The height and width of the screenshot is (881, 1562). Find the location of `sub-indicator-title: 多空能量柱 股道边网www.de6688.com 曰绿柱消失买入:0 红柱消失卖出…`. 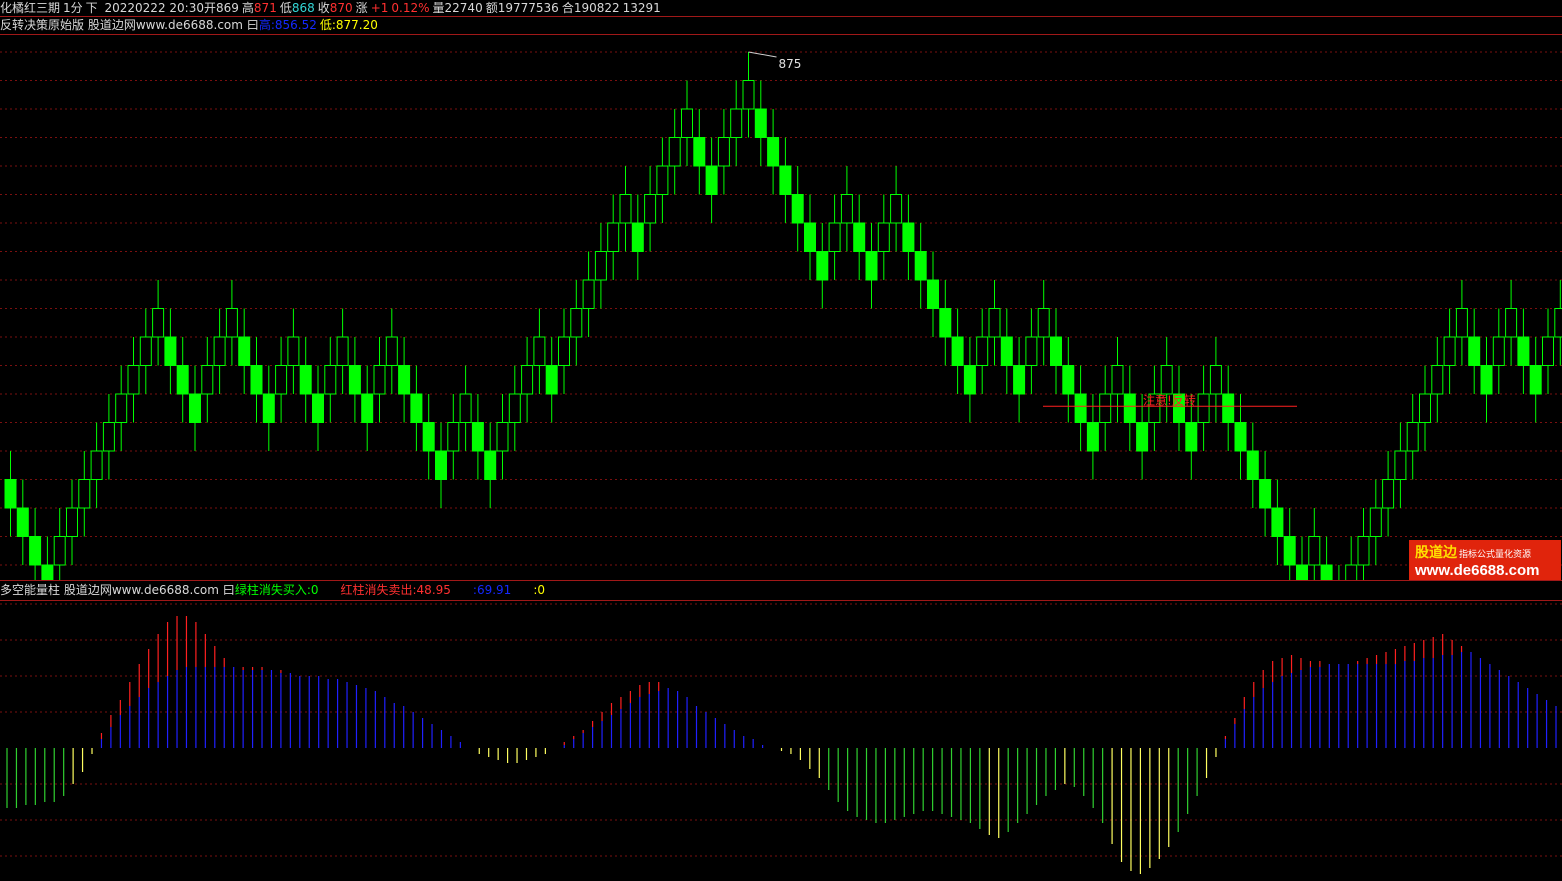

sub-indicator-title: 多空能量柱 股道边网www.de6688.com 曰绿柱消失买入:0 红柱消失卖出… is located at coordinates (272, 590).